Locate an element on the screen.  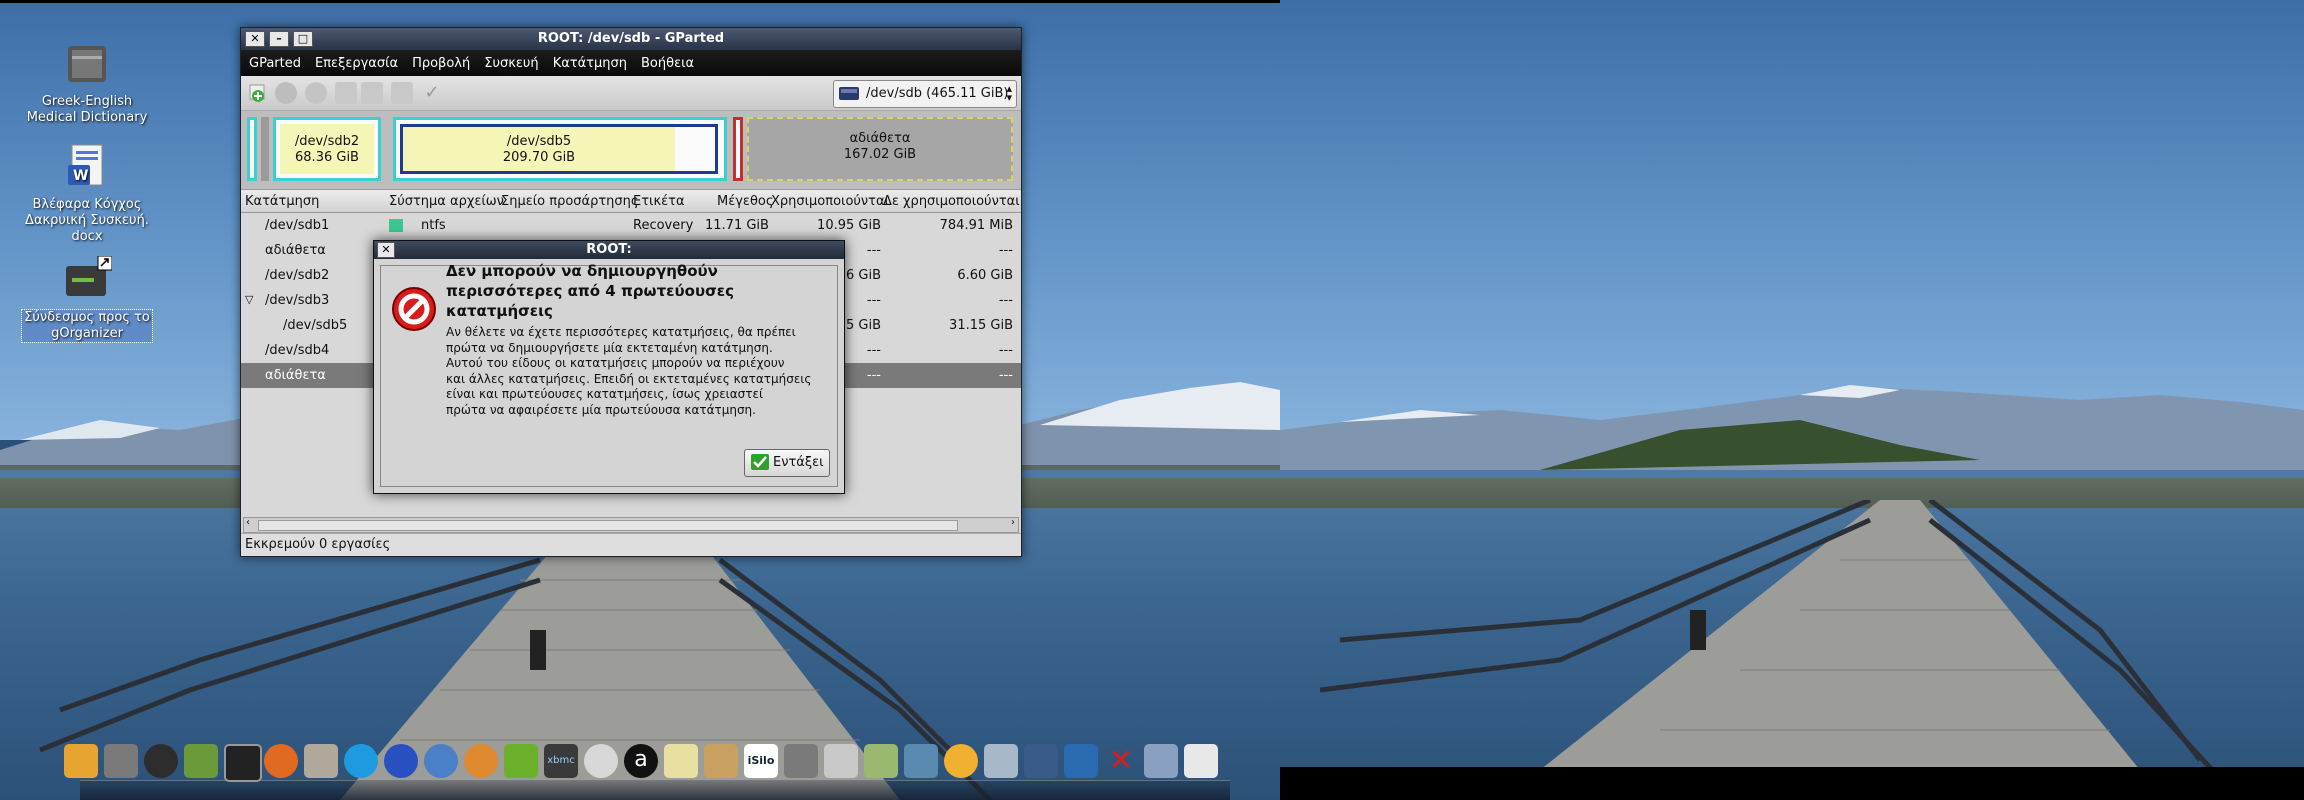
clock-icon is located at coordinates (961, 761).